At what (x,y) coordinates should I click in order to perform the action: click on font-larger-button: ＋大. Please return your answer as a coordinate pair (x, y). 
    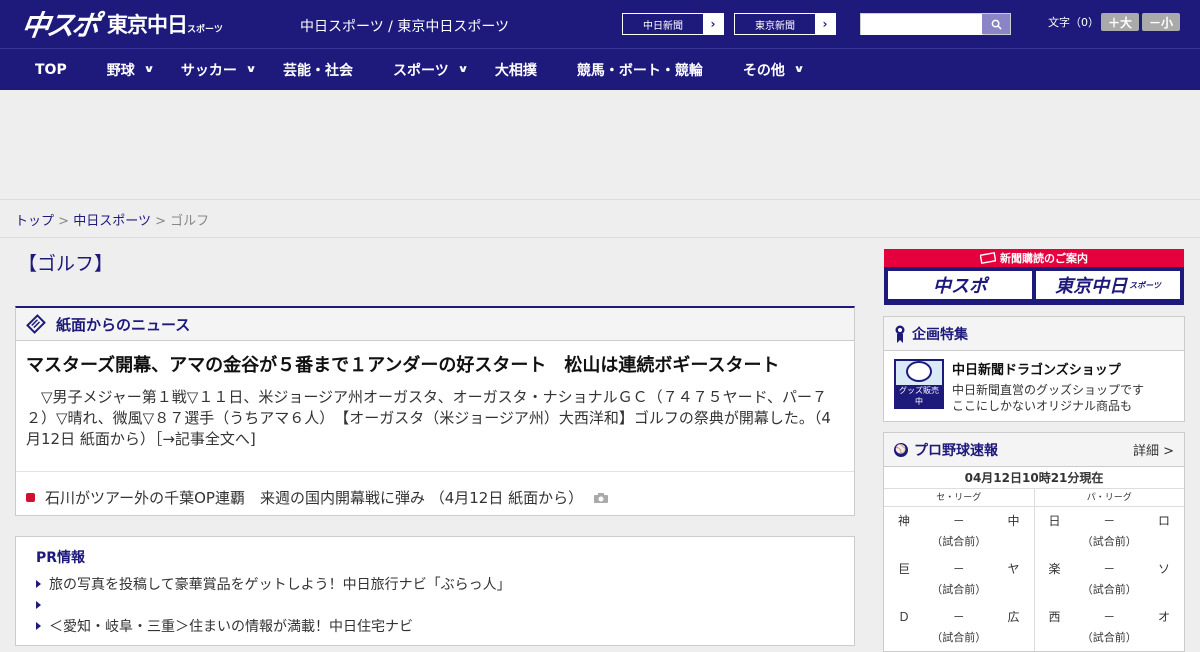
    Looking at the image, I should click on (1120, 22).